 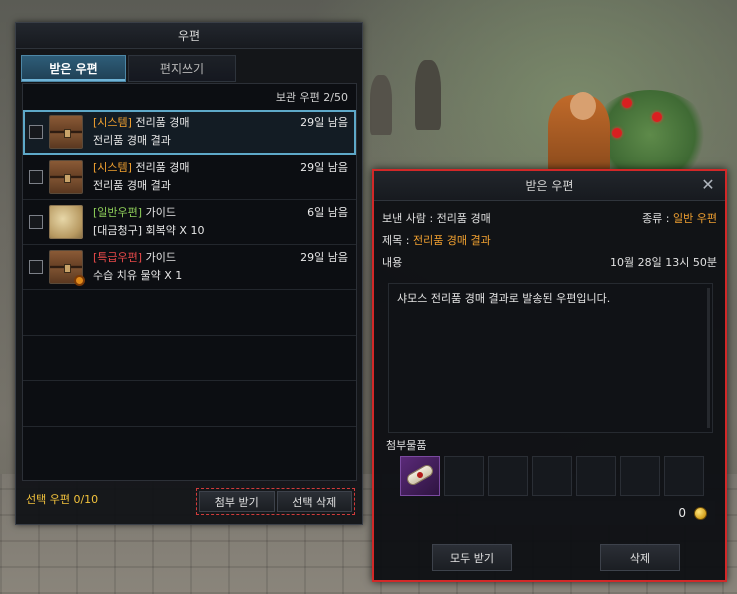 I want to click on received-mail-title-bar: 받은 우편 ✕, so click(x=549, y=186).